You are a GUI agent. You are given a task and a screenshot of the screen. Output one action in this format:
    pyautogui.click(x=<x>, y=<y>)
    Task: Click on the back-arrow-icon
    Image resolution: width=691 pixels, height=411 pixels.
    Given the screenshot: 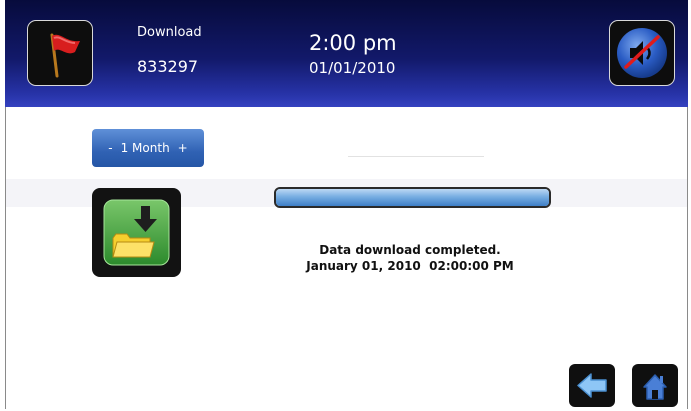 What is the action you would take?
    pyautogui.click(x=592, y=385)
    